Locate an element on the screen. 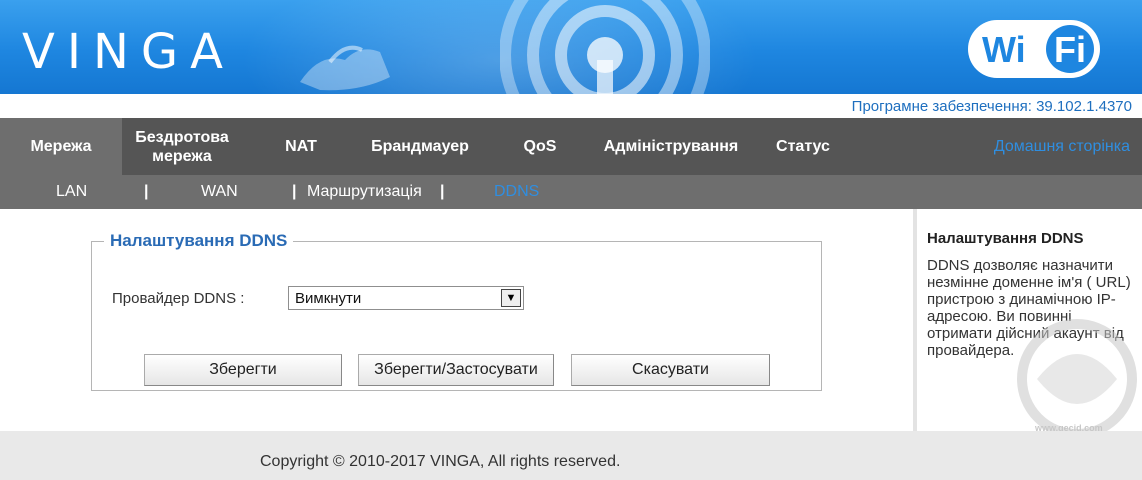 The height and width of the screenshot is (480, 1142). nav-item-administration: Адміністрування is located at coordinates (671, 146).